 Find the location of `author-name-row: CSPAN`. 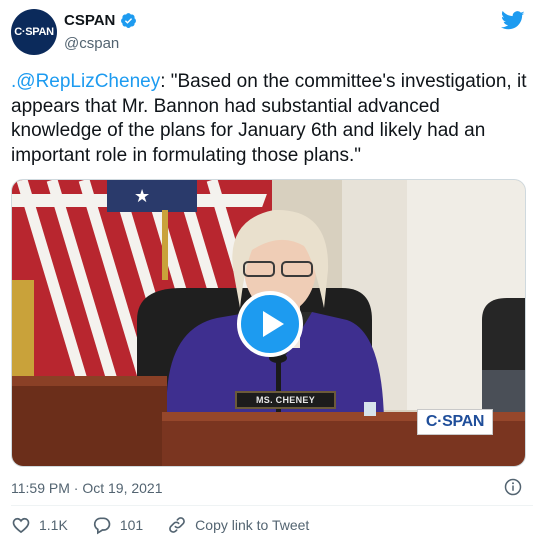

author-name-row: CSPAN is located at coordinates (100, 20).